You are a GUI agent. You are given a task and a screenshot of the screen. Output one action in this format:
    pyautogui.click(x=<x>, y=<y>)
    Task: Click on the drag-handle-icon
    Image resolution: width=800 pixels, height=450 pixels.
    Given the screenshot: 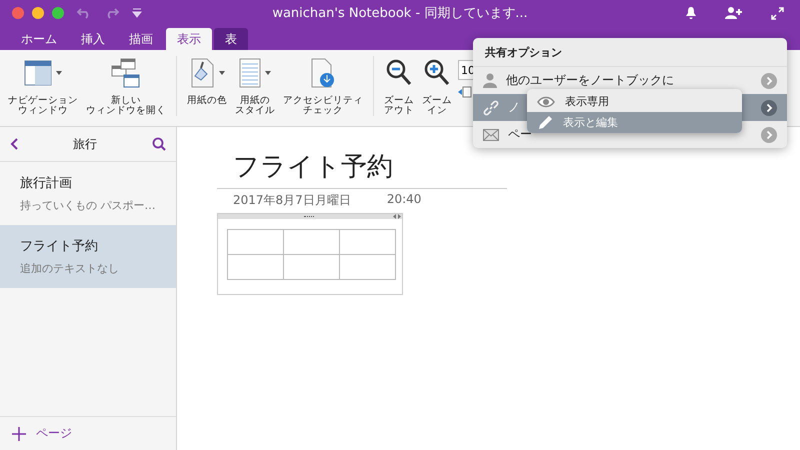 What is the action you would take?
    pyautogui.click(x=309, y=217)
    